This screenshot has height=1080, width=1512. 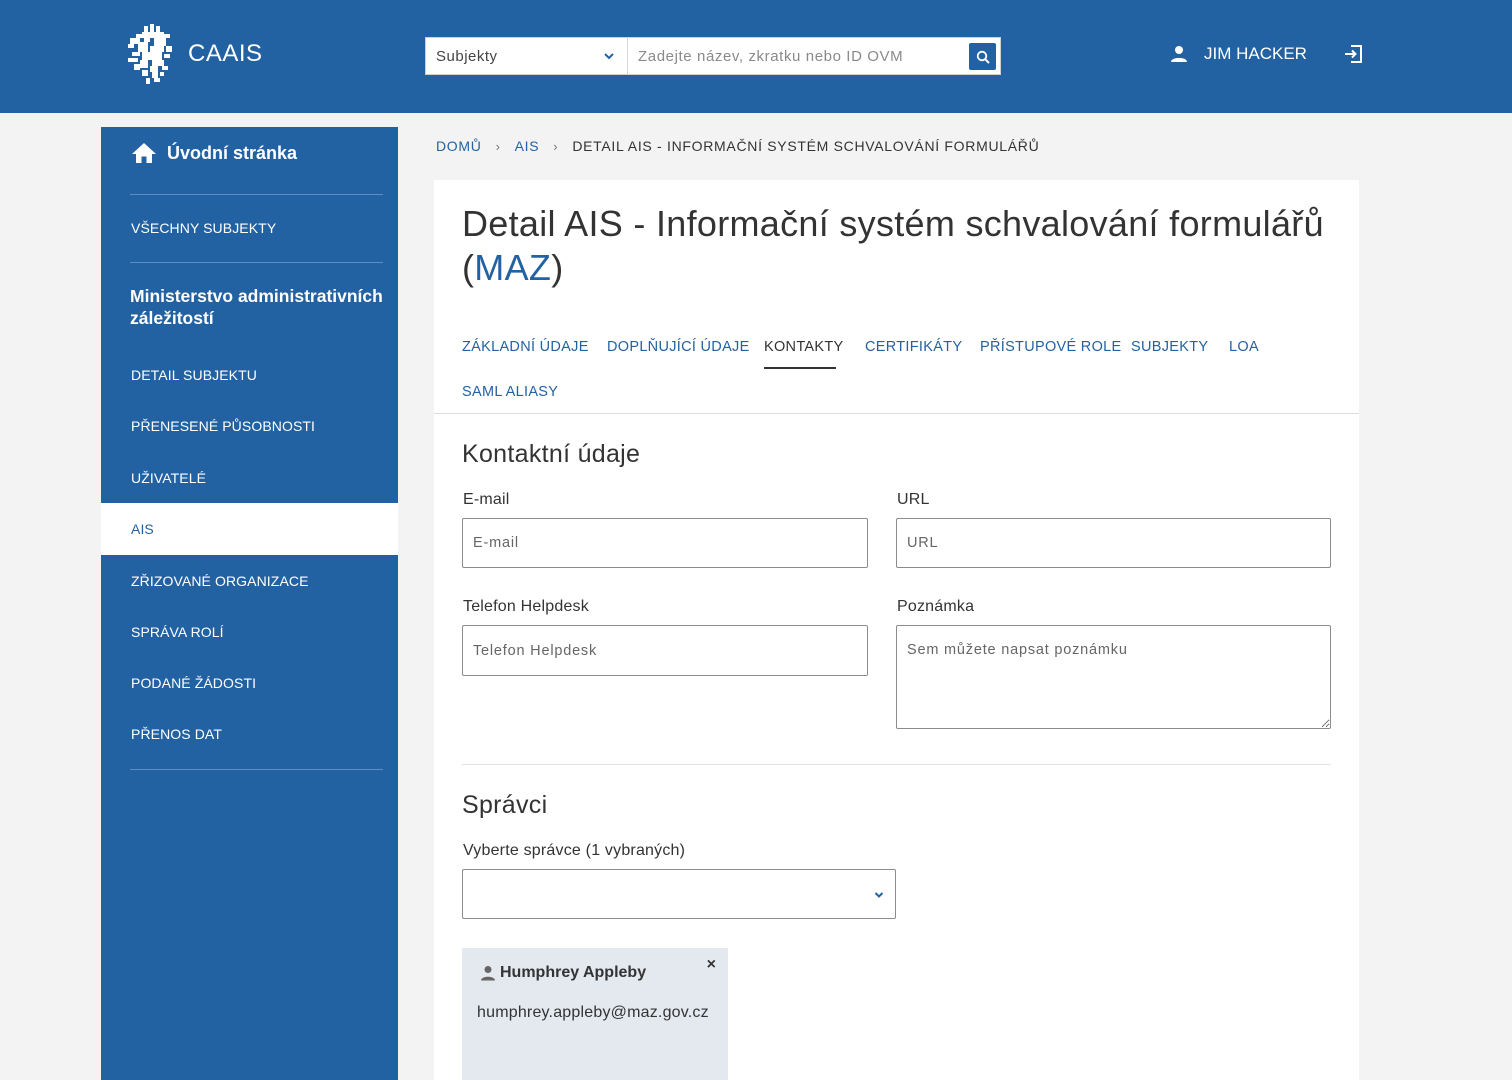 I want to click on sidebar-item-delegated-powers: PŘENESENÉ PŮSOBNOSTI, so click(x=249, y=426).